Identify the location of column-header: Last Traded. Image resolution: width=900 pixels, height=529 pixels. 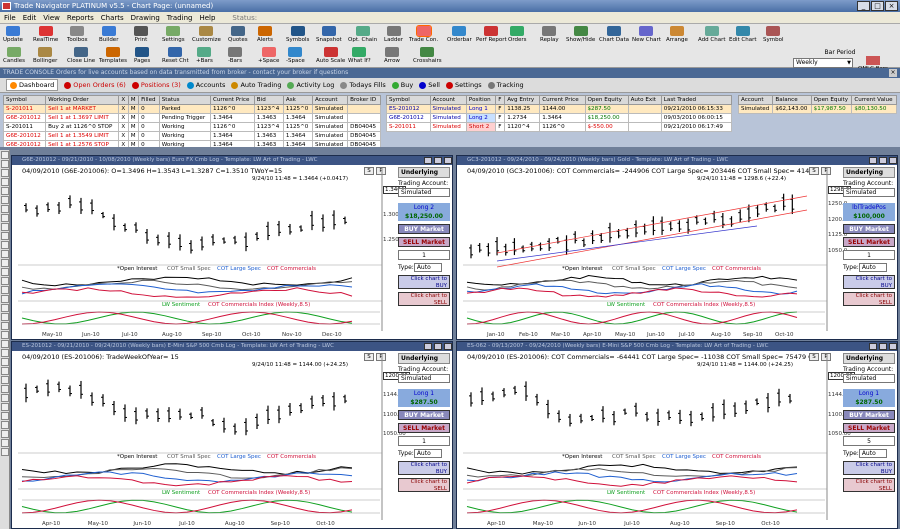
(696, 100).